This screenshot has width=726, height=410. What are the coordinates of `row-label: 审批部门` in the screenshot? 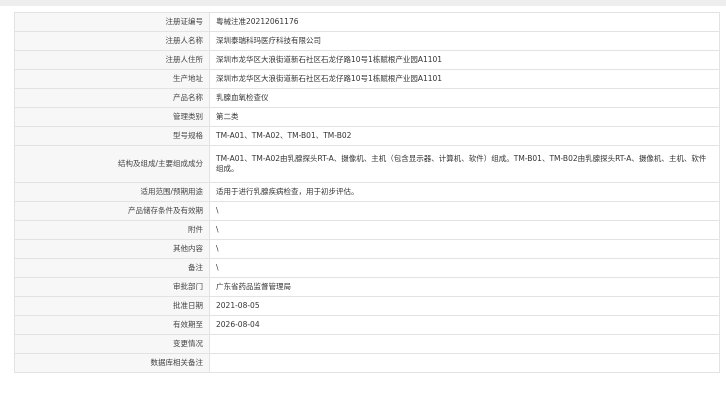 It's located at (112, 287).